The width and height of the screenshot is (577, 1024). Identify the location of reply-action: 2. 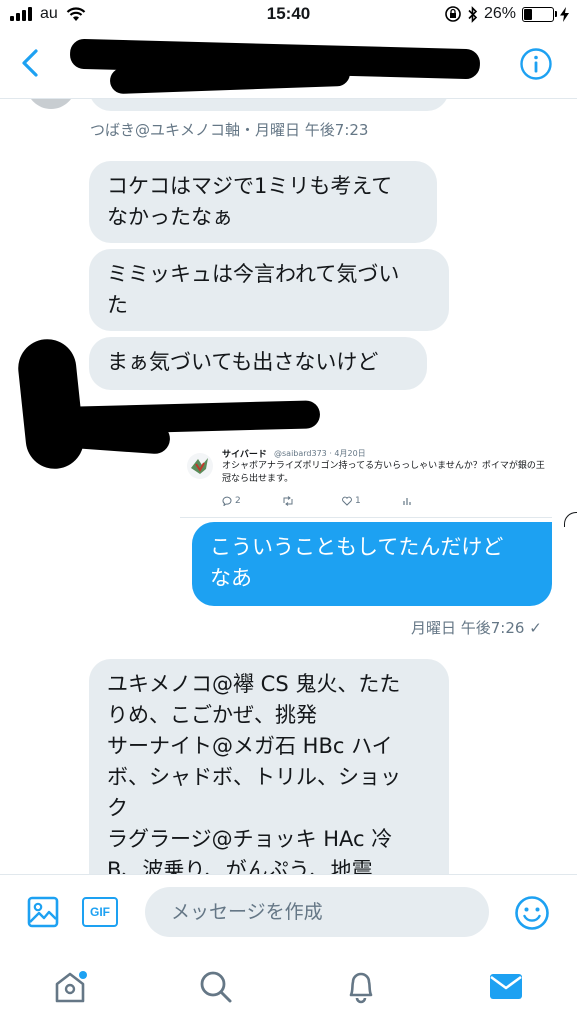
(252, 501).